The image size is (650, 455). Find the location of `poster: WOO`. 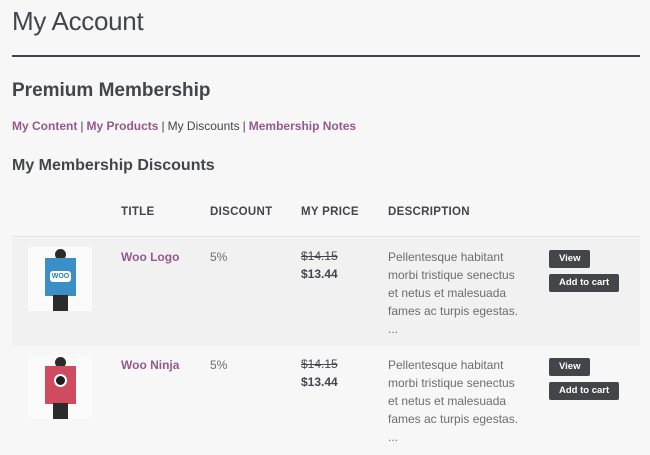

poster: WOO is located at coordinates (60, 277).